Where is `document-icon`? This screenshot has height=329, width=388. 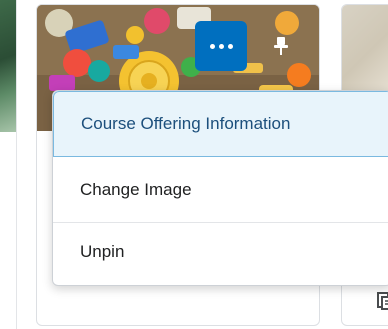 document-icon is located at coordinates (382, 301).